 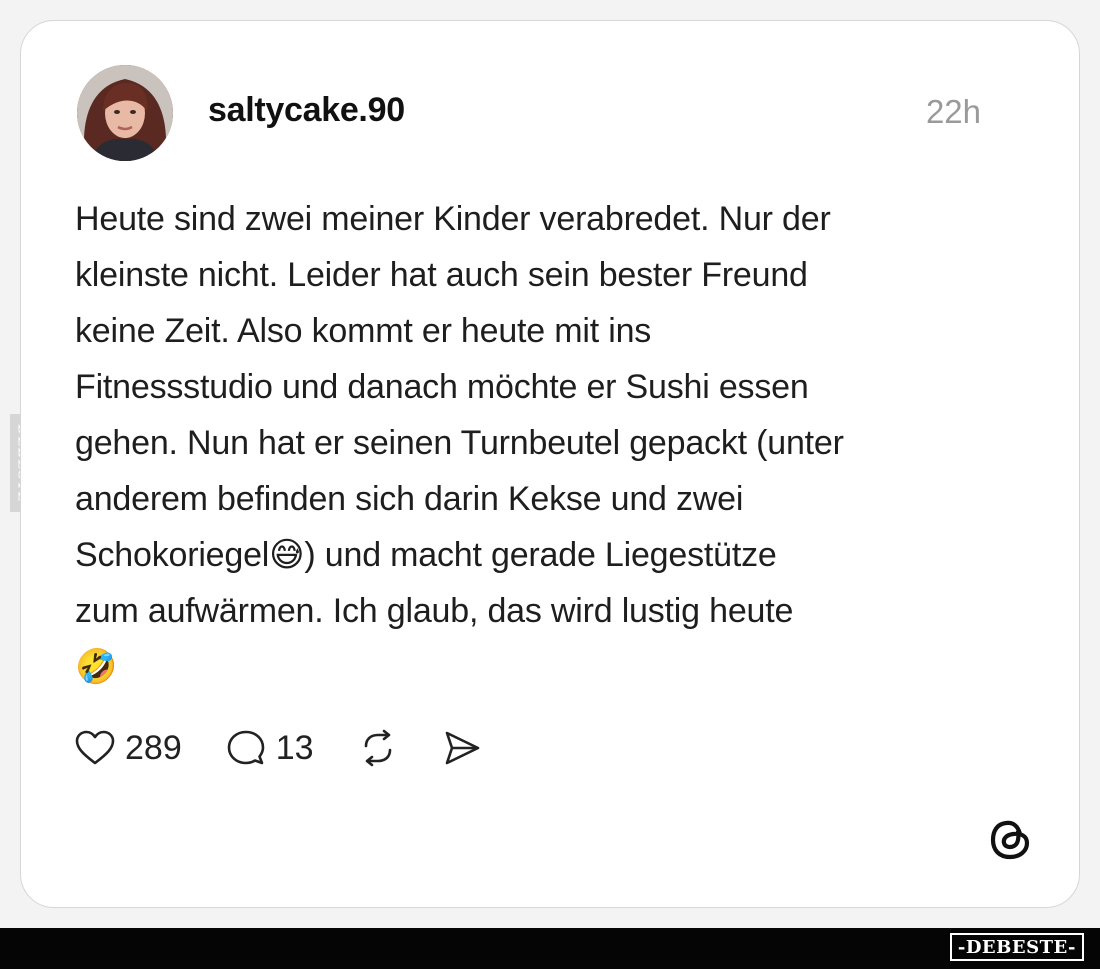 I want to click on speech-bubble-icon, so click(x=246, y=748).